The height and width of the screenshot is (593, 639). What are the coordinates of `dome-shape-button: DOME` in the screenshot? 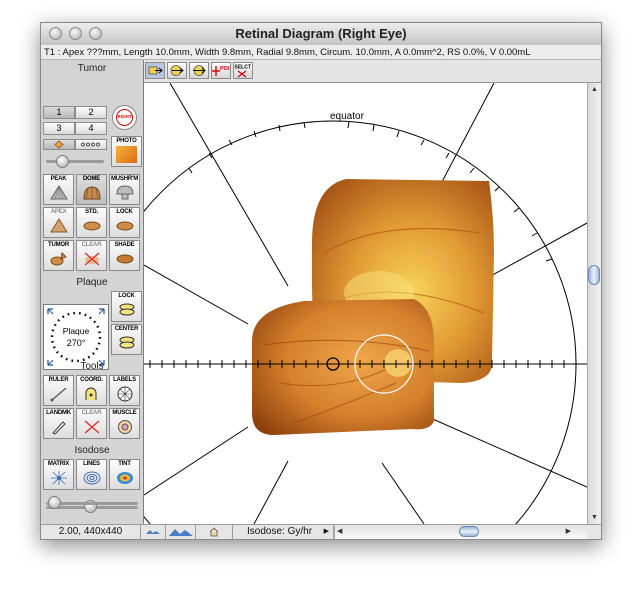 It's located at (91, 189).